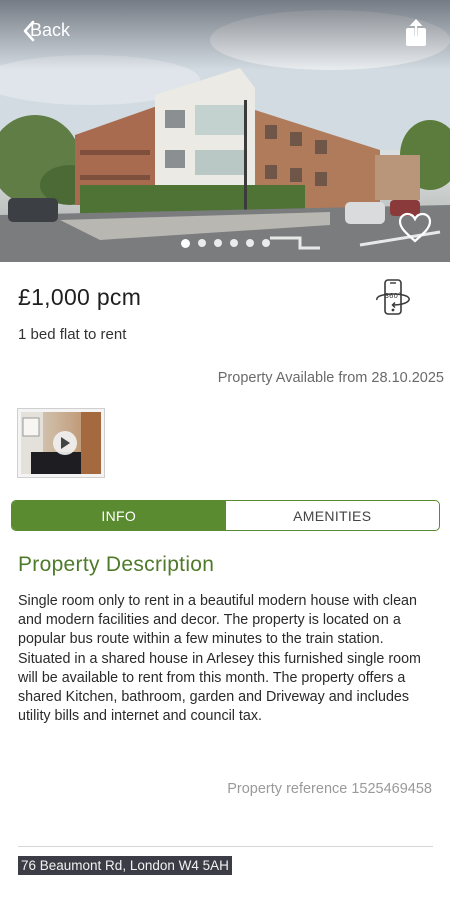 The image size is (450, 900). What do you see at coordinates (125, 865) in the screenshot?
I see `property-address: 76 Beaumont Rd, London W4 5AH` at bounding box center [125, 865].